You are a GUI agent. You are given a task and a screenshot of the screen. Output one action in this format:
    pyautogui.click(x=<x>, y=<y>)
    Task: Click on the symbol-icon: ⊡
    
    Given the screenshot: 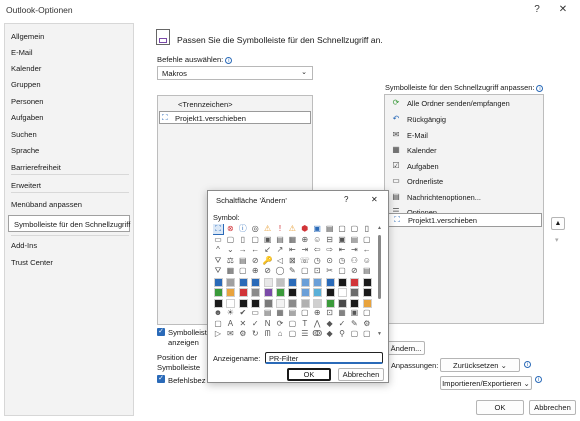 What is the action you would take?
    pyautogui.click(x=317, y=271)
    